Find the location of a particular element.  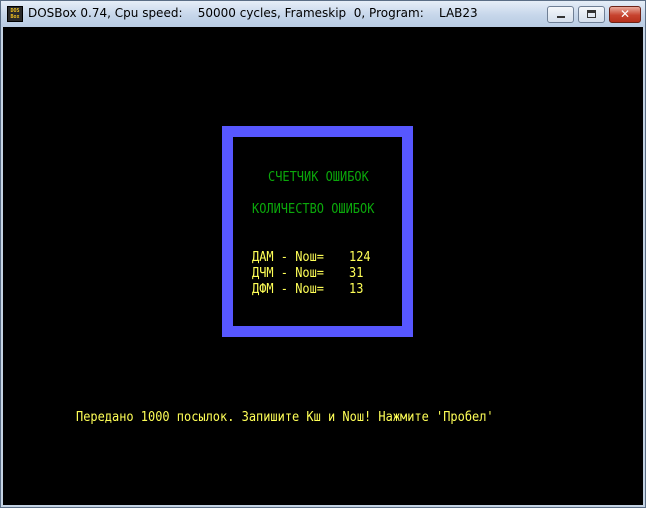

row-label-dchm: ДЧМ - Nош= is located at coordinates (288, 273).